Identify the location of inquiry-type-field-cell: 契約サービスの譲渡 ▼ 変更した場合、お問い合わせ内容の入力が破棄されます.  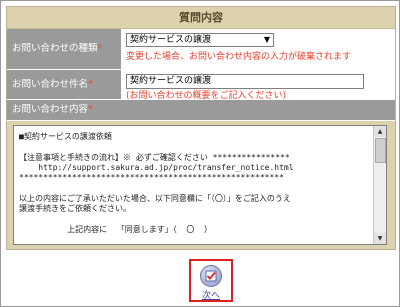
(258, 49).